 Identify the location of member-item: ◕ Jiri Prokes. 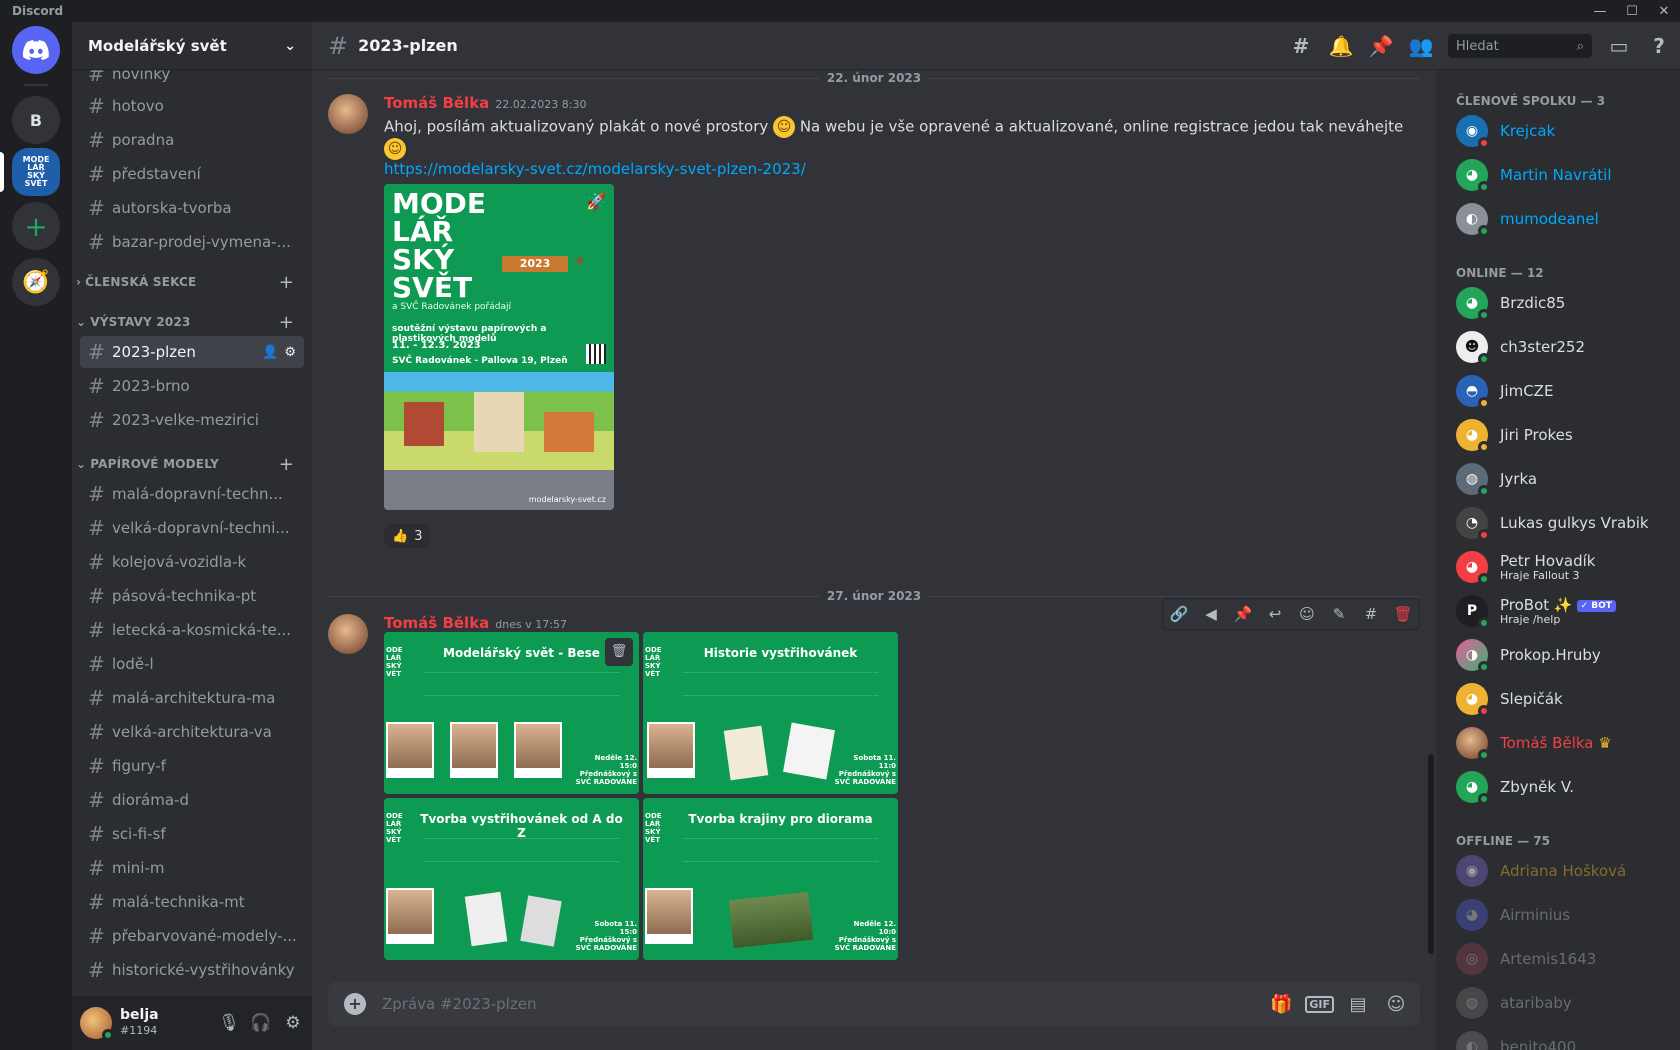
(1558, 435).